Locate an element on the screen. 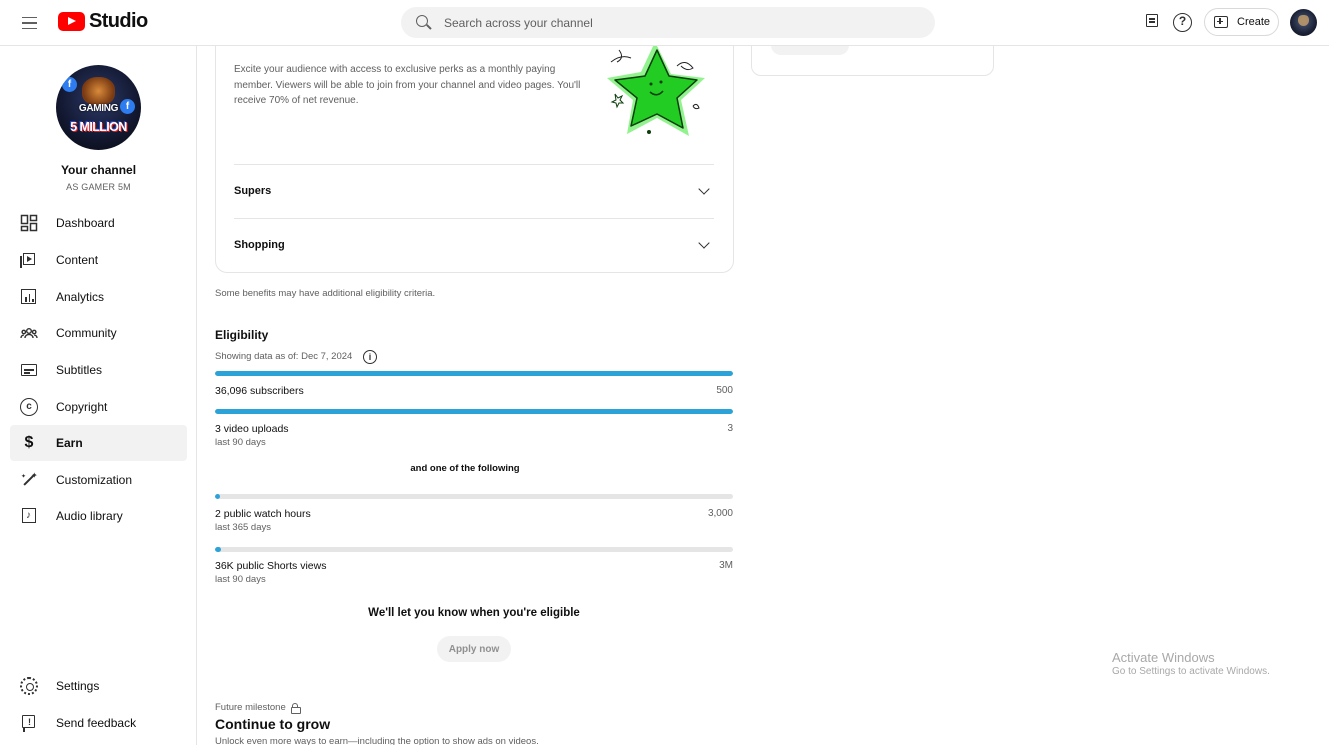 The height and width of the screenshot is (745, 1329). star-illustration is located at coordinates (656, 88).